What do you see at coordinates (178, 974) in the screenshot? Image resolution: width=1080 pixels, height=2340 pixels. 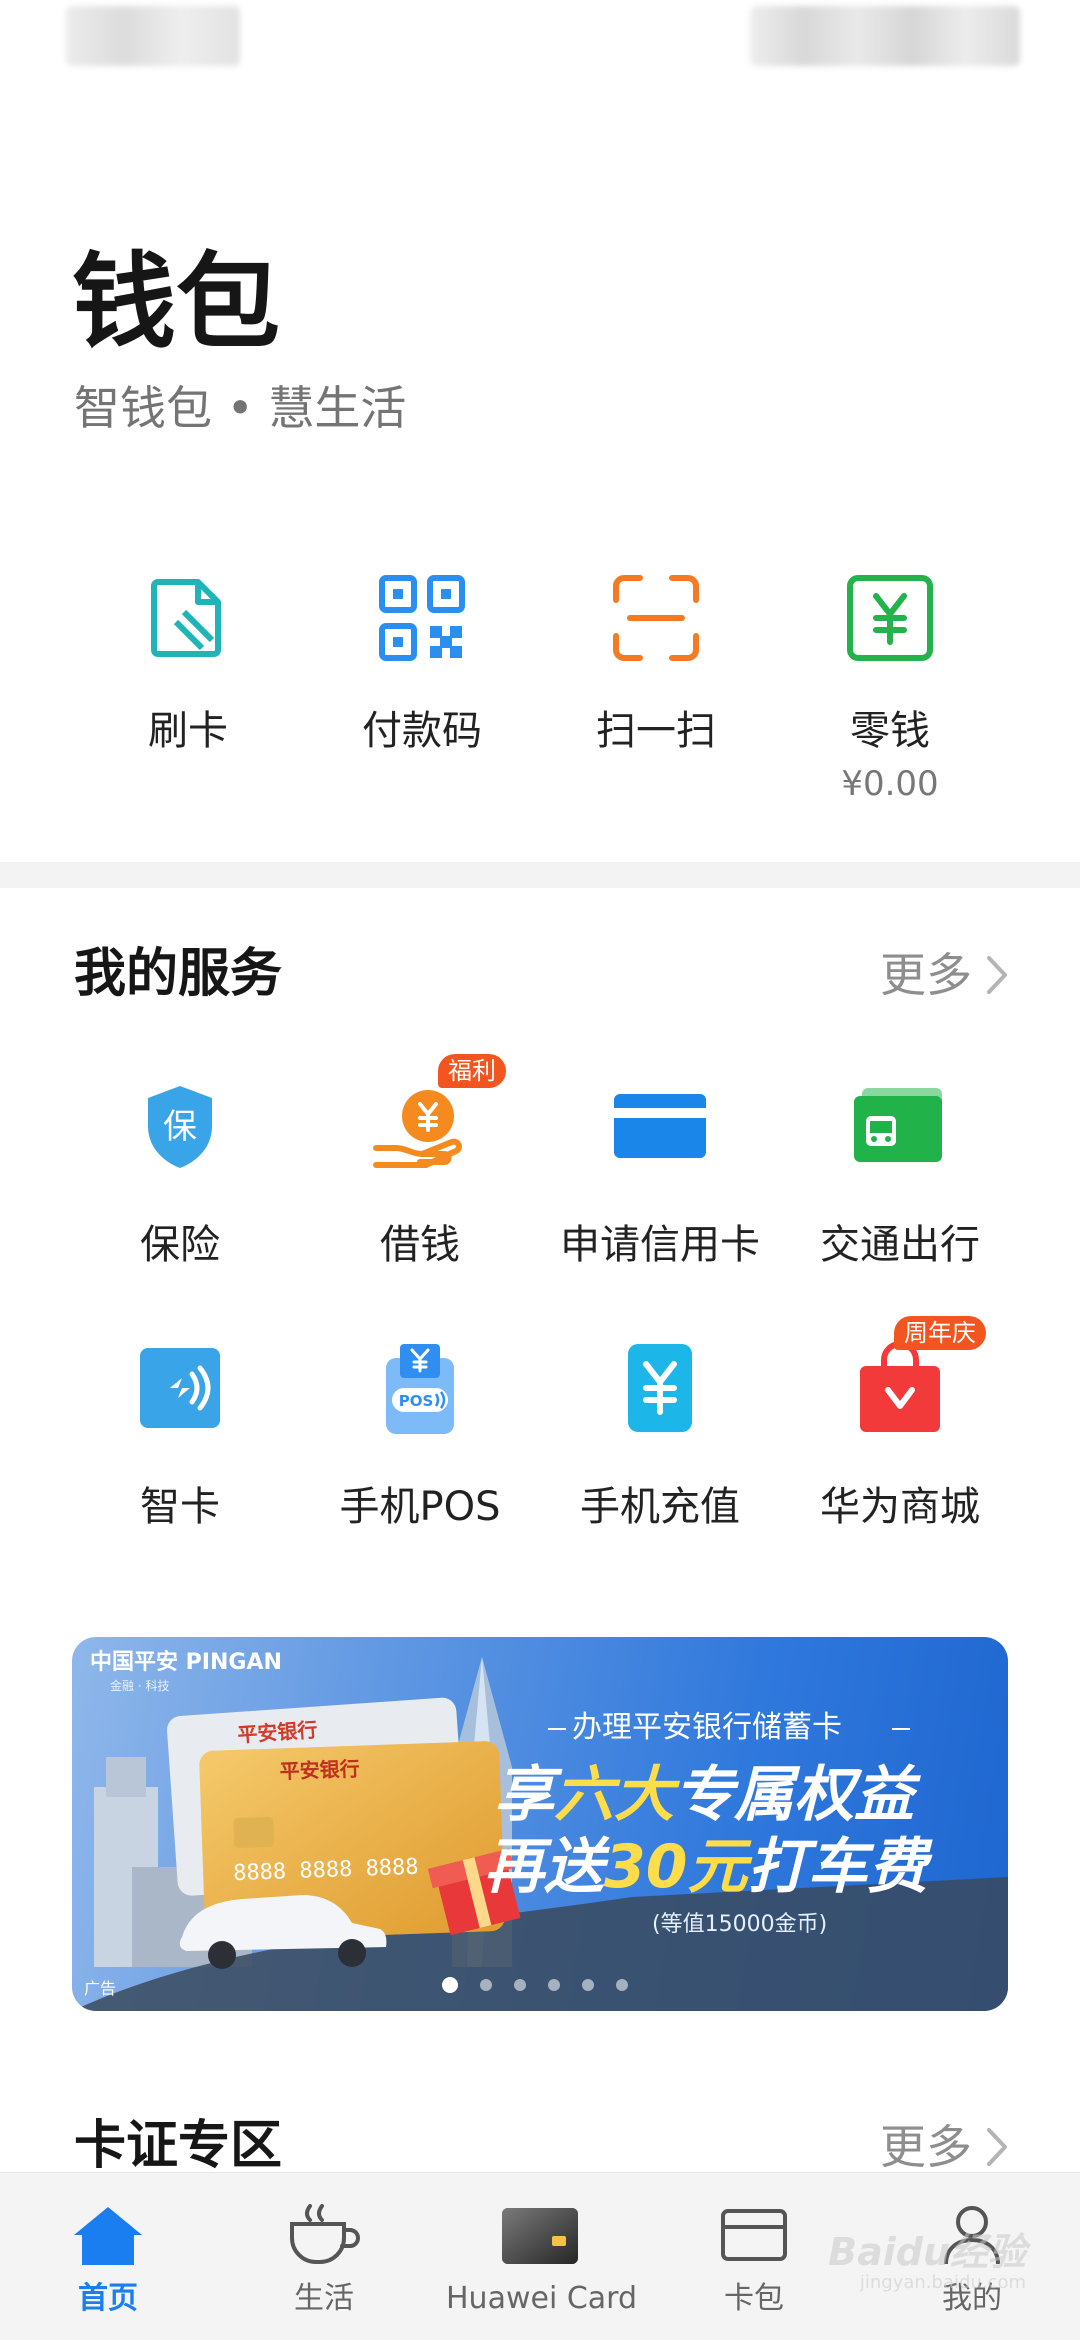 I see `services-section-title: 我的服务` at bounding box center [178, 974].